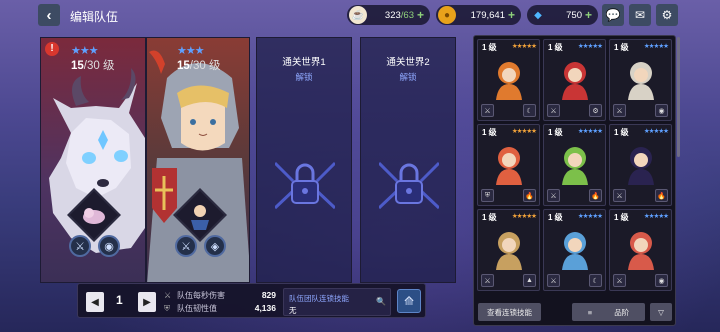  I want to click on hero-level: 15/30 级, so click(199, 66).